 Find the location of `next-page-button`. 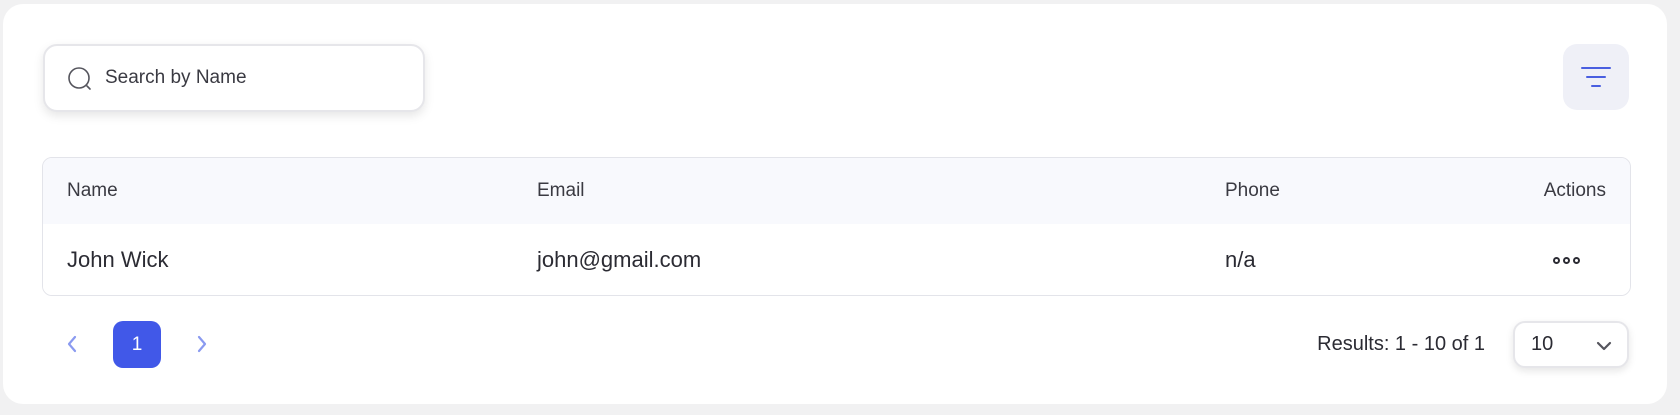

next-page-button is located at coordinates (202, 344).